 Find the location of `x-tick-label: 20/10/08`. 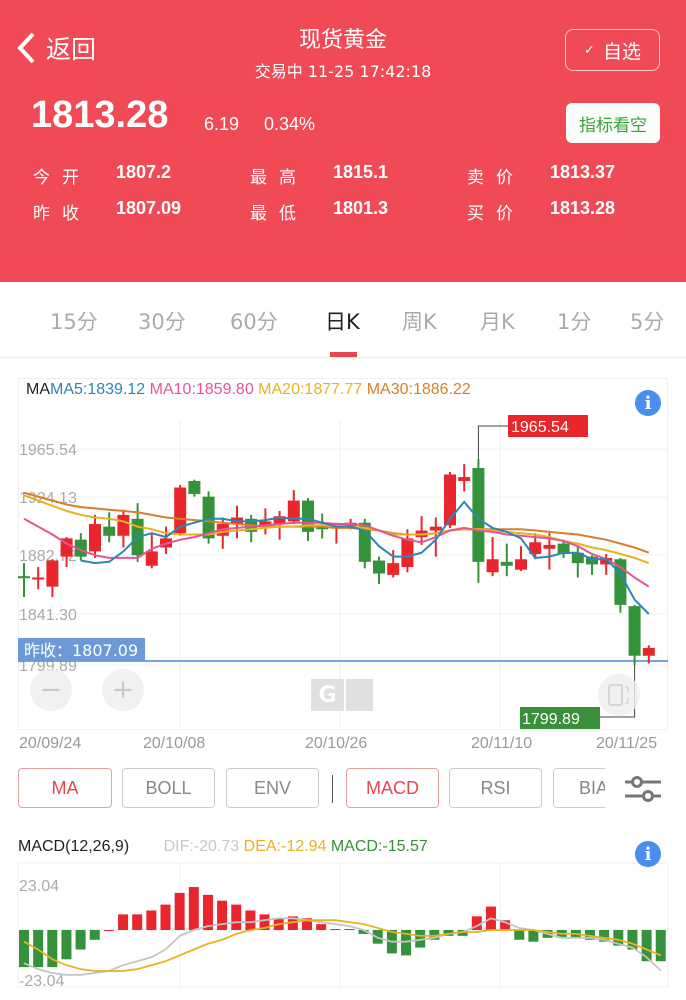

x-tick-label: 20/10/08 is located at coordinates (174, 743).